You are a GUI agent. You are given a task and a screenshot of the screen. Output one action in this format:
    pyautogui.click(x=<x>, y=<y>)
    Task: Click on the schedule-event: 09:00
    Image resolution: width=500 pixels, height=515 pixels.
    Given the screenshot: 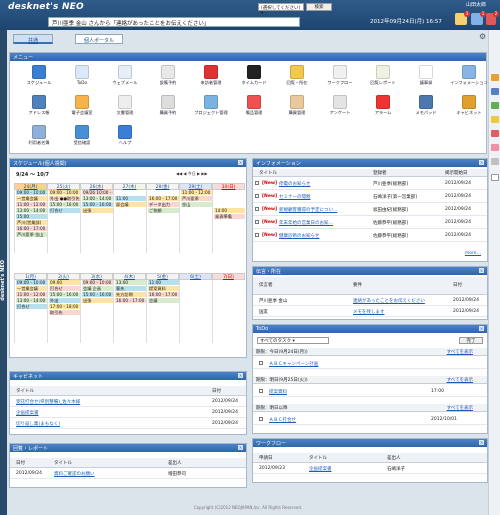 What is the action you would take?
    pyautogui.click(x=64, y=283)
    